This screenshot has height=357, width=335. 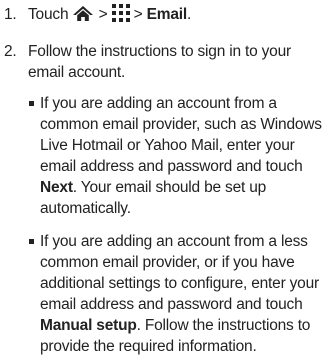 I want to click on step-1-prefix: Touch, so click(x=48, y=14).